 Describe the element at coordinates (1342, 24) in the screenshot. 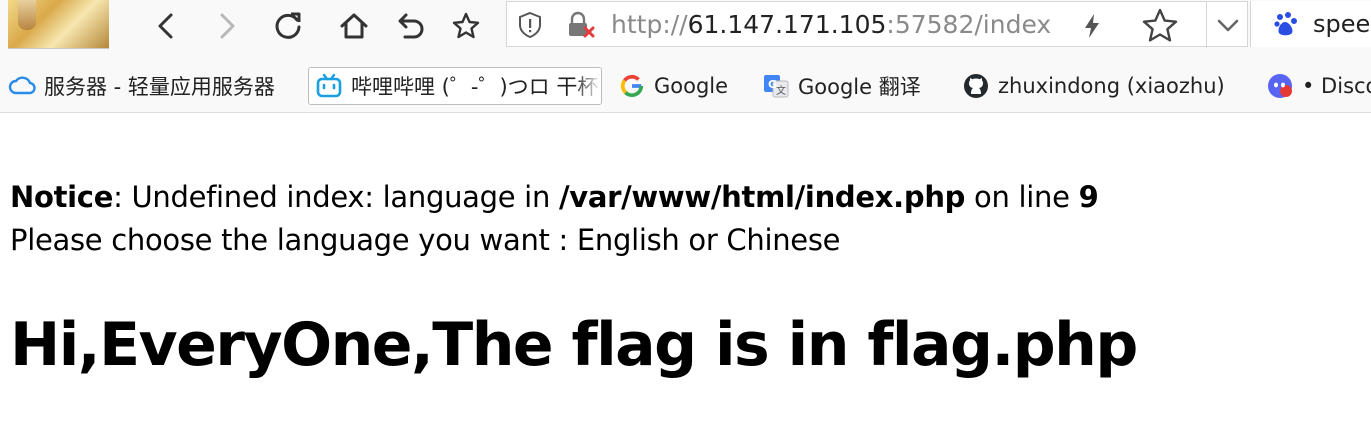

I see `search-text: speed` at that location.